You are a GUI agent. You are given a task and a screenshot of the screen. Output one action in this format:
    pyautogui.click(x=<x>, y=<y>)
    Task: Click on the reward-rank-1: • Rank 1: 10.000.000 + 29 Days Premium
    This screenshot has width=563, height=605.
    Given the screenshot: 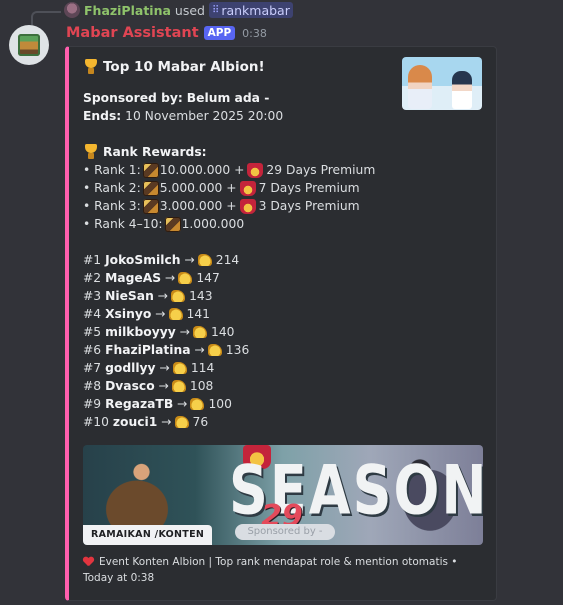 What is the action you would take?
    pyautogui.click(x=239, y=170)
    